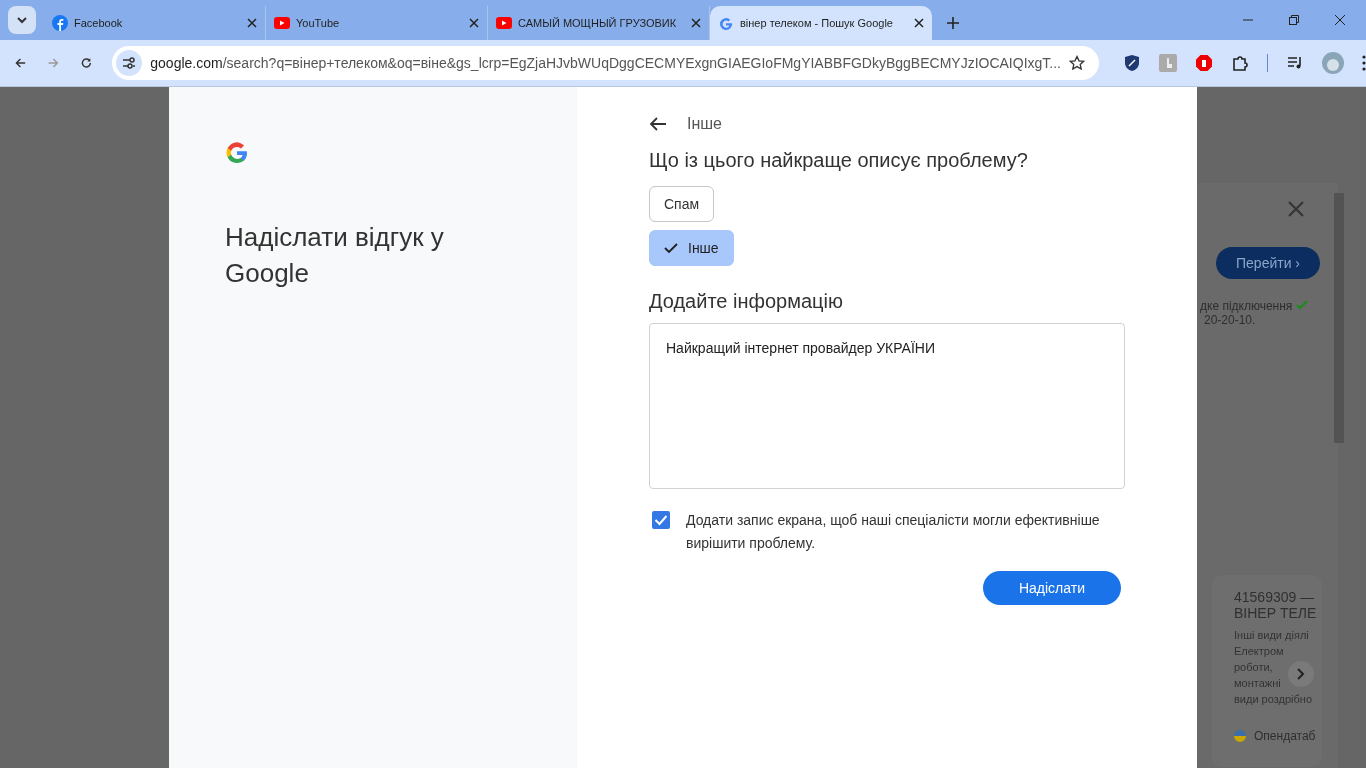  What do you see at coordinates (893, 532) in the screenshot?
I see `checkbox-label: Додати запис екрана, щоб наші спеціалісти могли ефективніше вирішити проблему.` at bounding box center [893, 532].